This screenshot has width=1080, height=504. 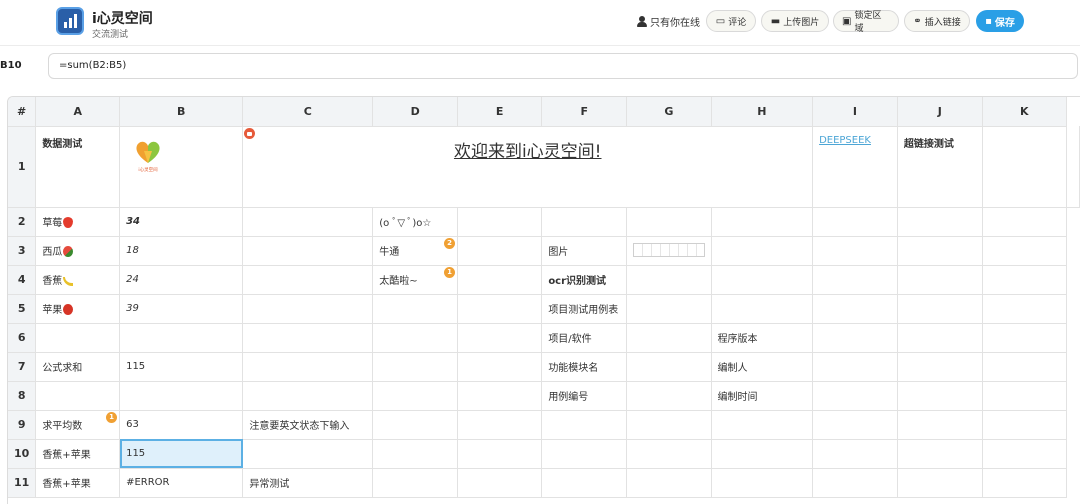 What do you see at coordinates (78, 483) in the screenshot?
I see `cell-A11: 香蕉+苹果` at bounding box center [78, 483].